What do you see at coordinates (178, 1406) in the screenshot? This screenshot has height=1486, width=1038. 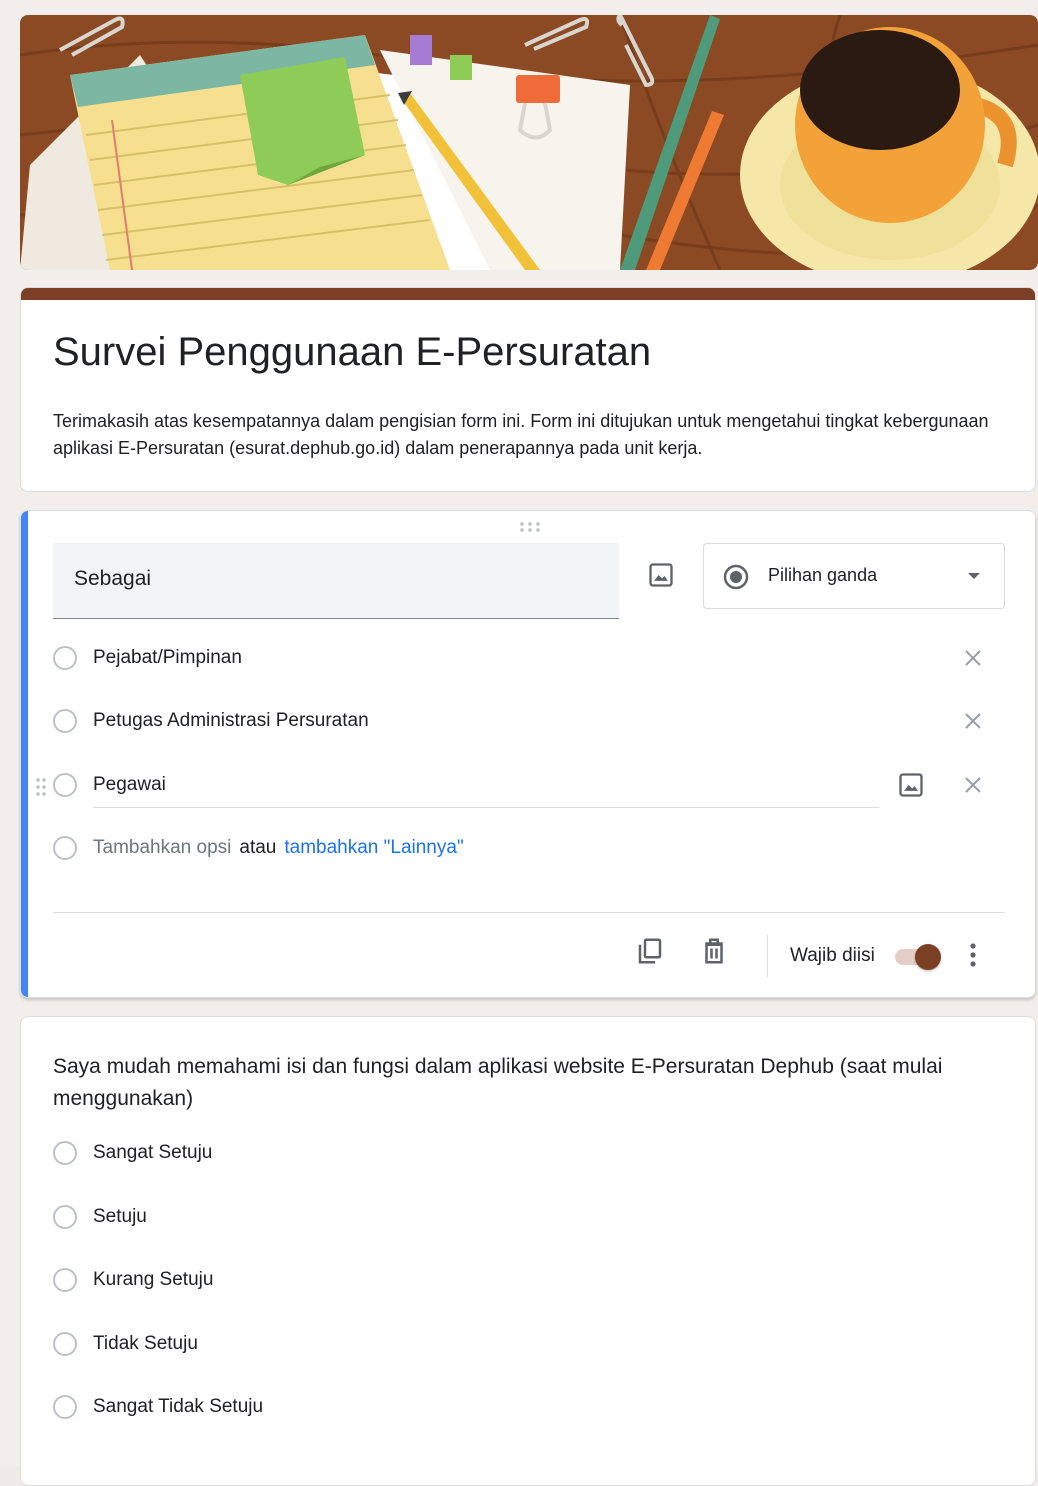 I see `option-label: Sangat Tidak Setuju` at bounding box center [178, 1406].